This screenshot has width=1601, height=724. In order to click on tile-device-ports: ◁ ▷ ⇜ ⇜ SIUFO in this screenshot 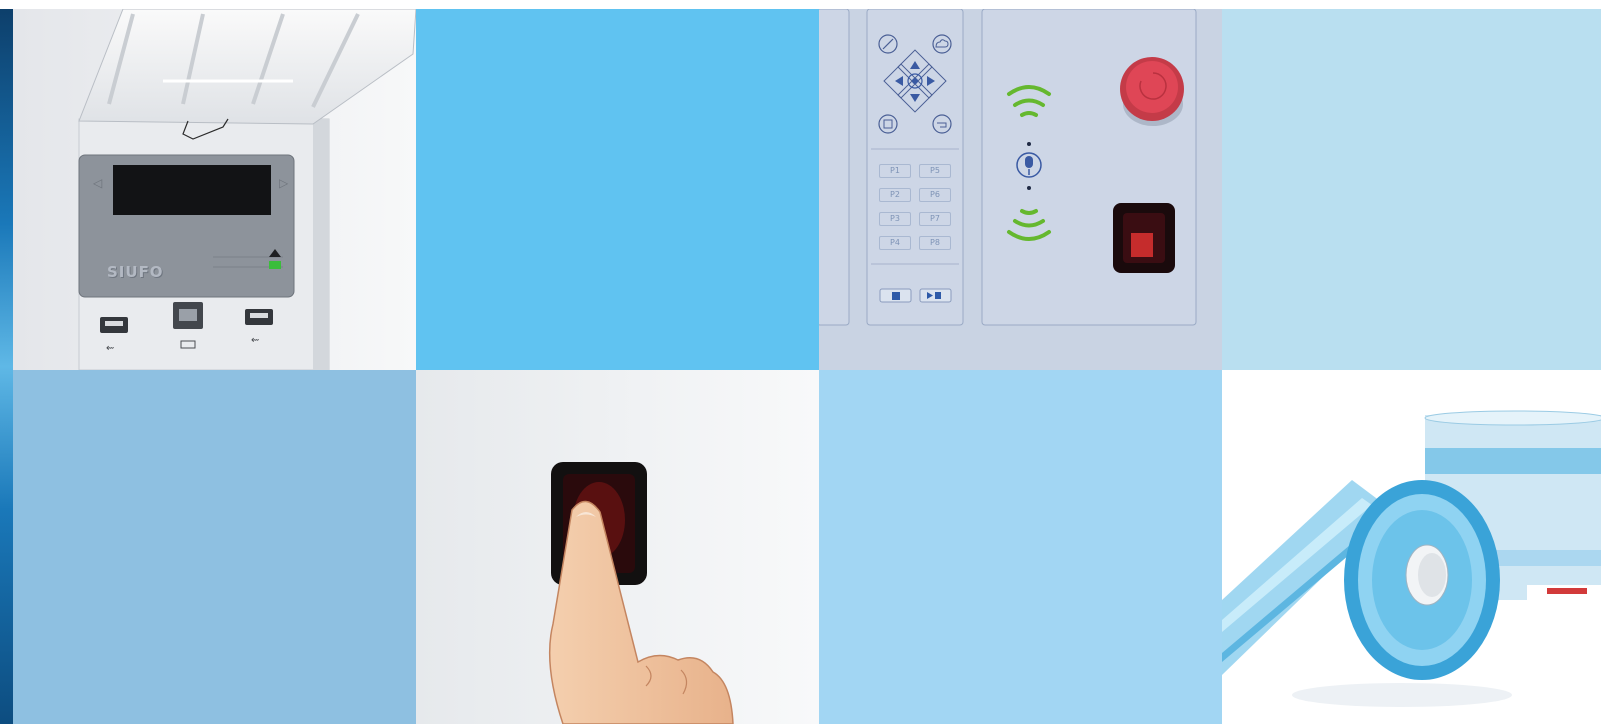, I will do `click(214, 189)`.